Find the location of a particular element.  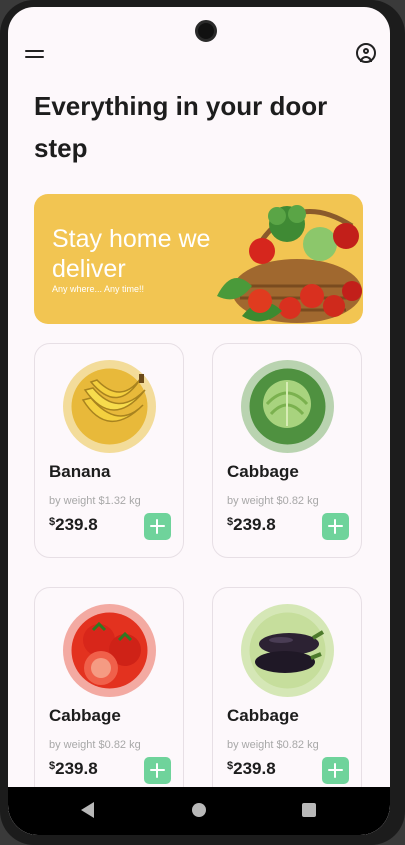

page-title: Everything in your door step is located at coordinates (181, 127).